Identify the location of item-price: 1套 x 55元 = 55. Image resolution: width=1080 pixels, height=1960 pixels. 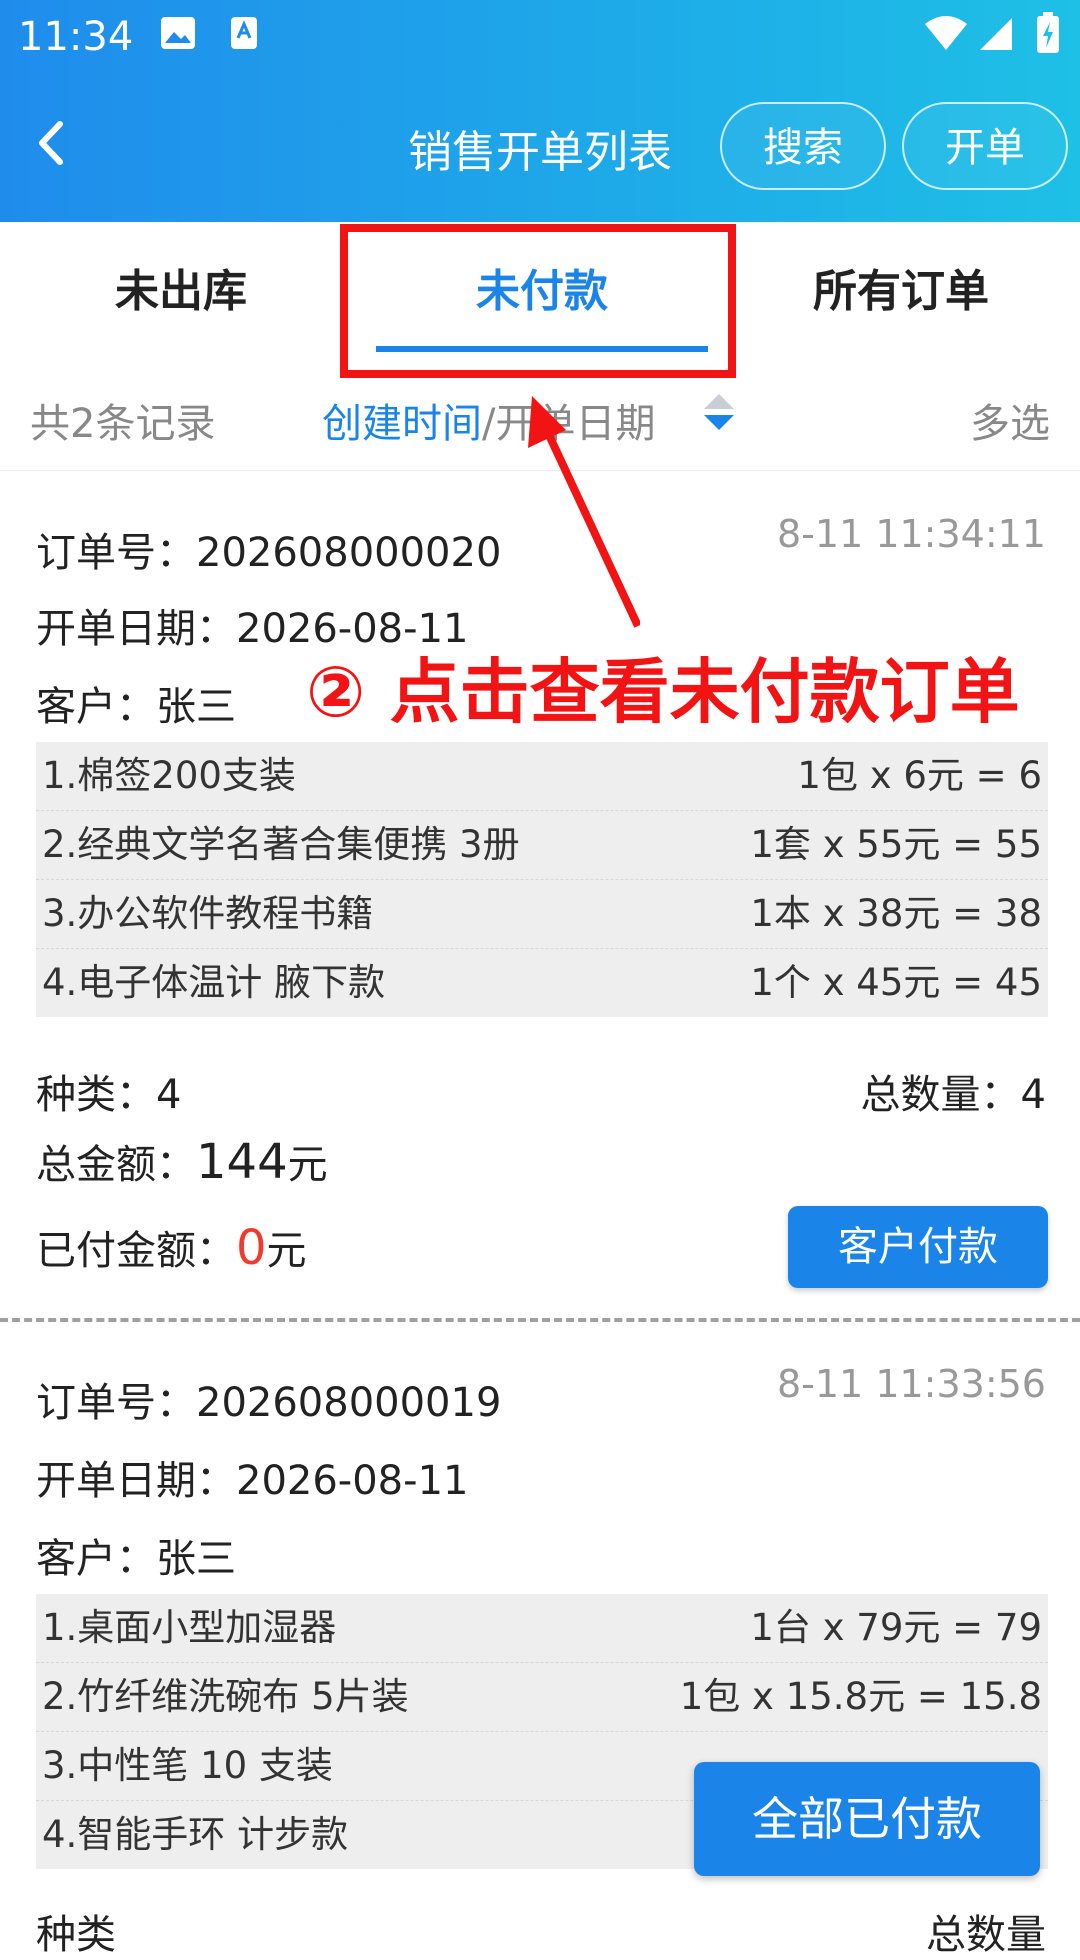
(896, 844).